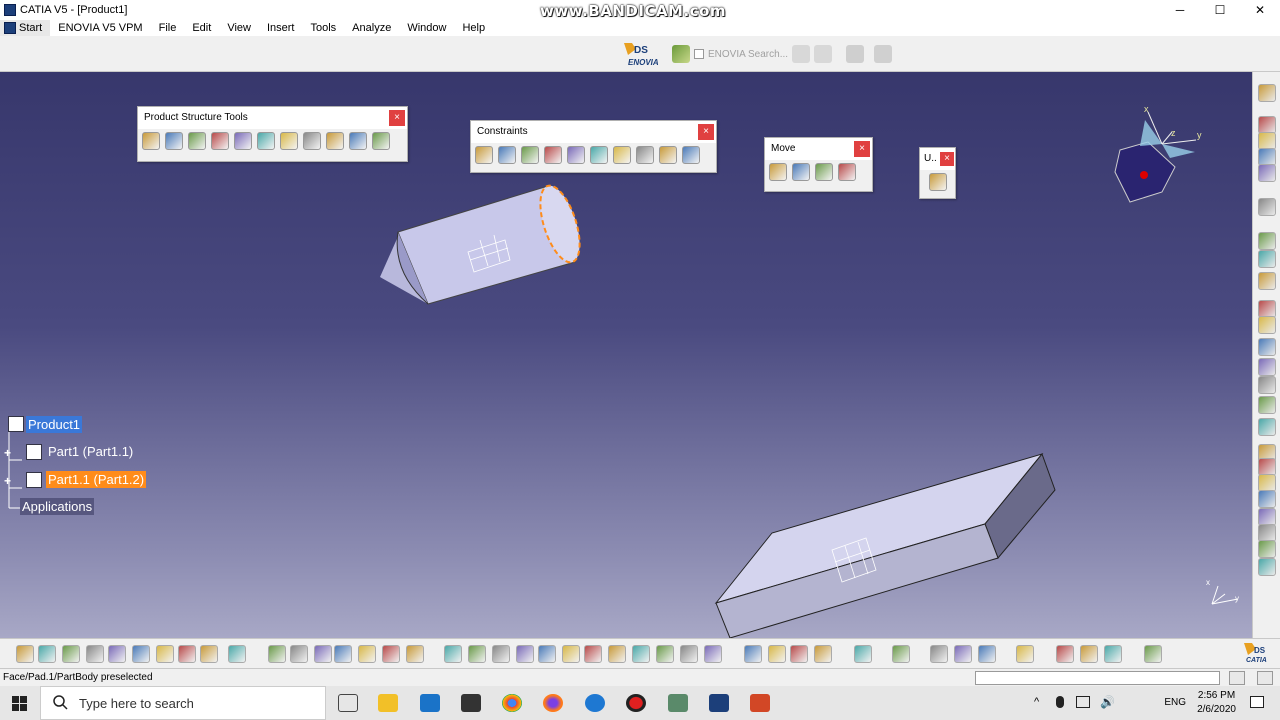 Image resolution: width=1280 pixels, height=720 pixels. What do you see at coordinates (471, 703) in the screenshot?
I see `app-dark-icon` at bounding box center [471, 703].